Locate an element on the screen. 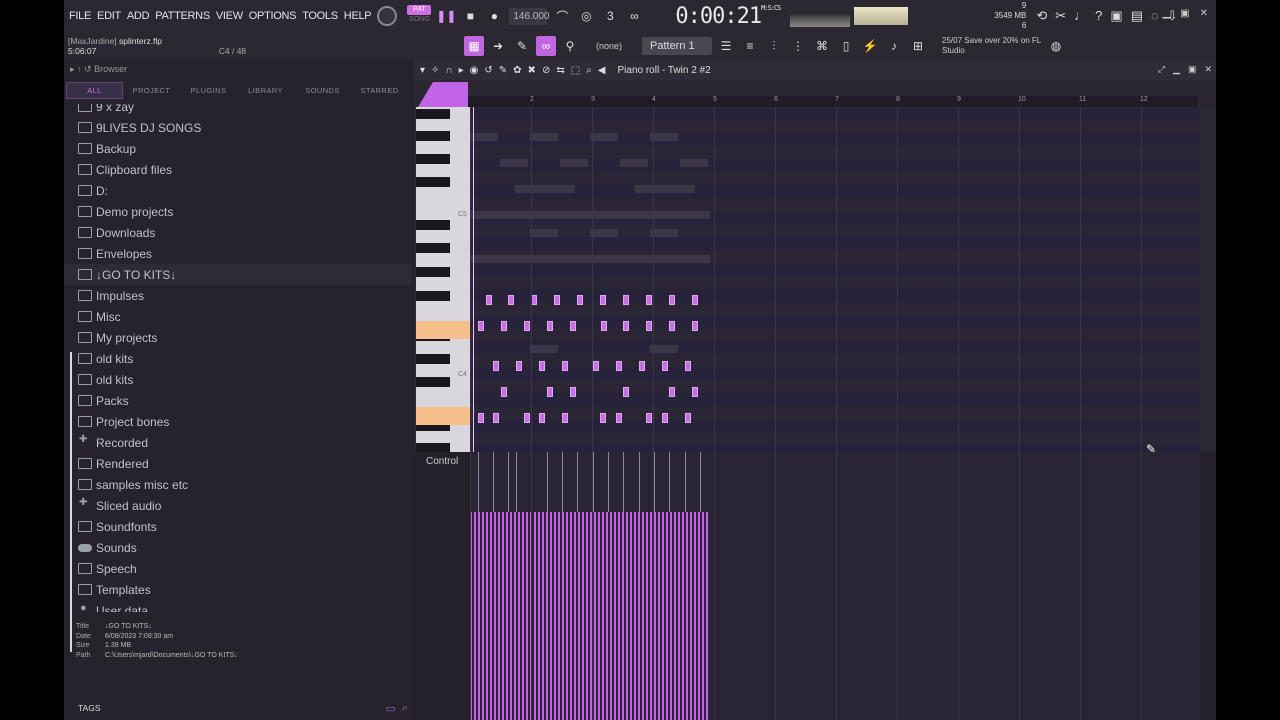 This screenshot has width=1280, height=720. tab-plugins: PLUGINS is located at coordinates (208, 90).